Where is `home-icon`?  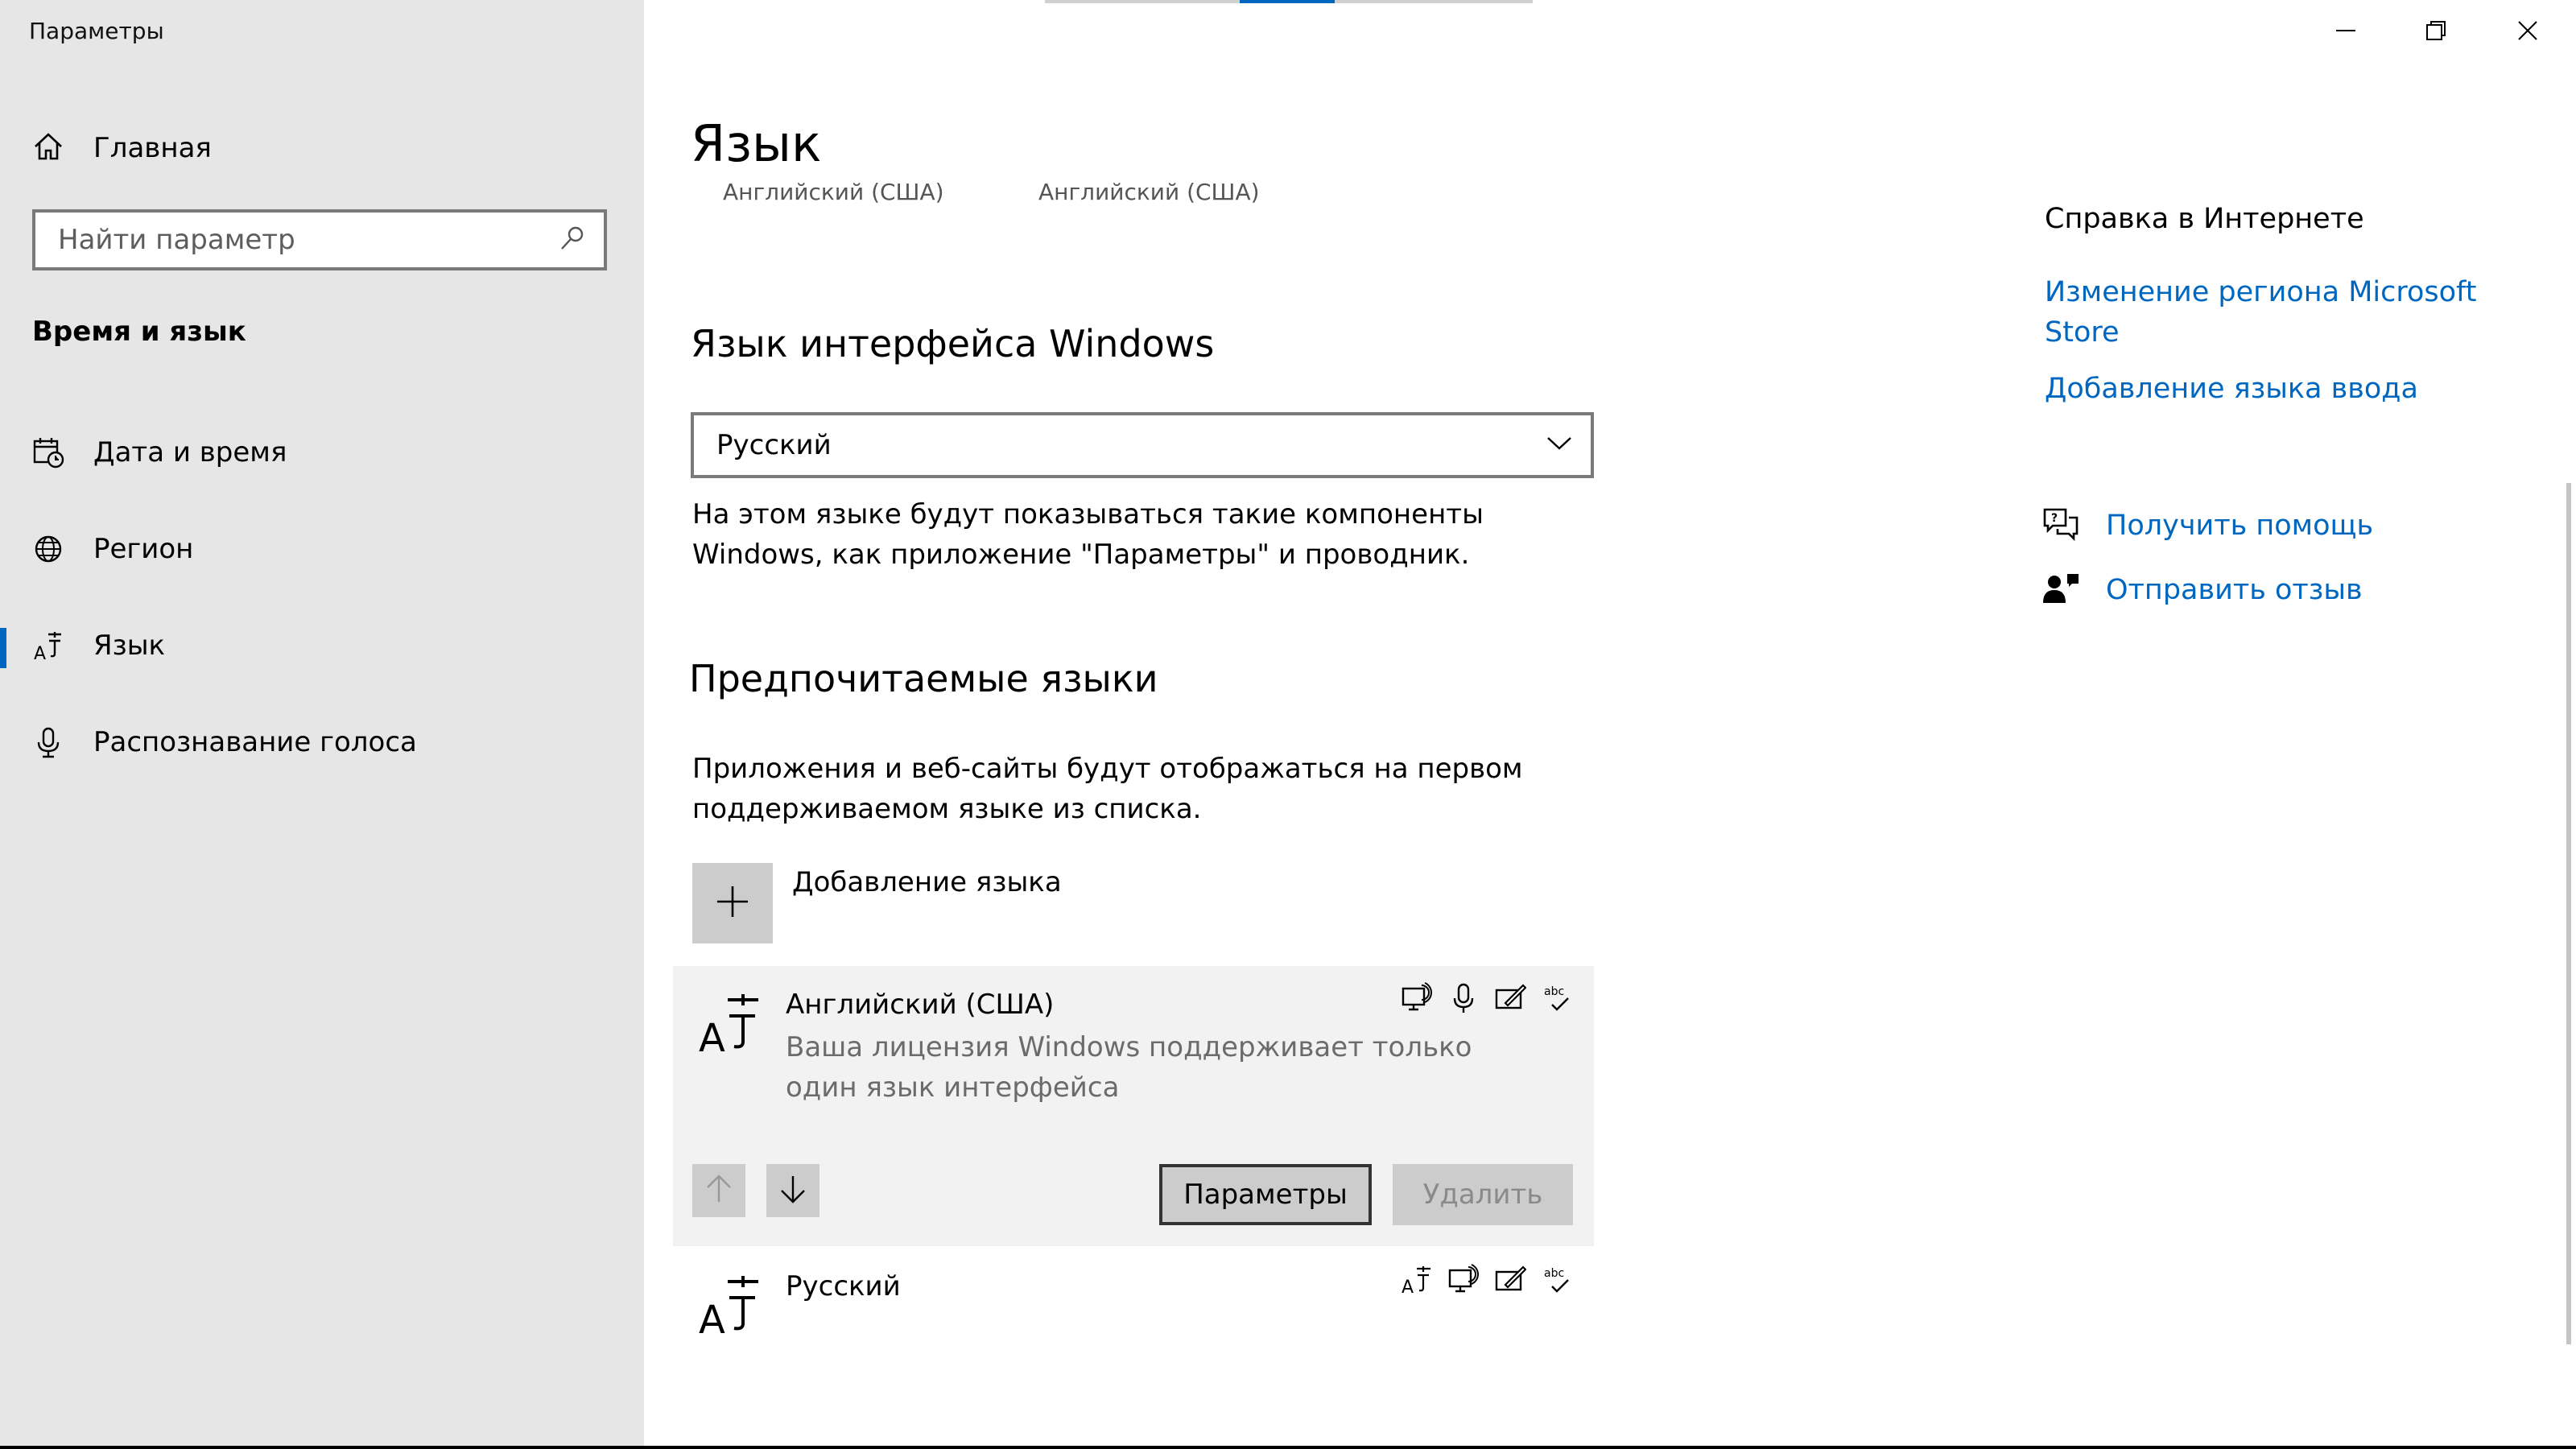
home-icon is located at coordinates (48, 148).